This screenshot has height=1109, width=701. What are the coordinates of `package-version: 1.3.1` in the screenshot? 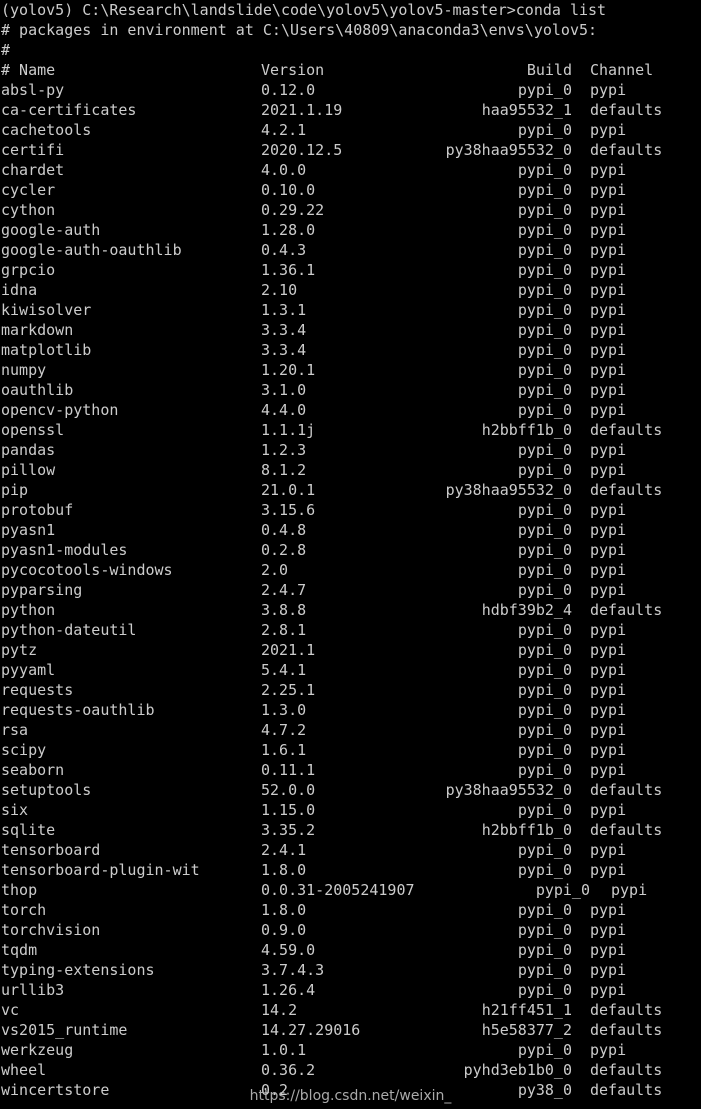 It's located at (284, 310).